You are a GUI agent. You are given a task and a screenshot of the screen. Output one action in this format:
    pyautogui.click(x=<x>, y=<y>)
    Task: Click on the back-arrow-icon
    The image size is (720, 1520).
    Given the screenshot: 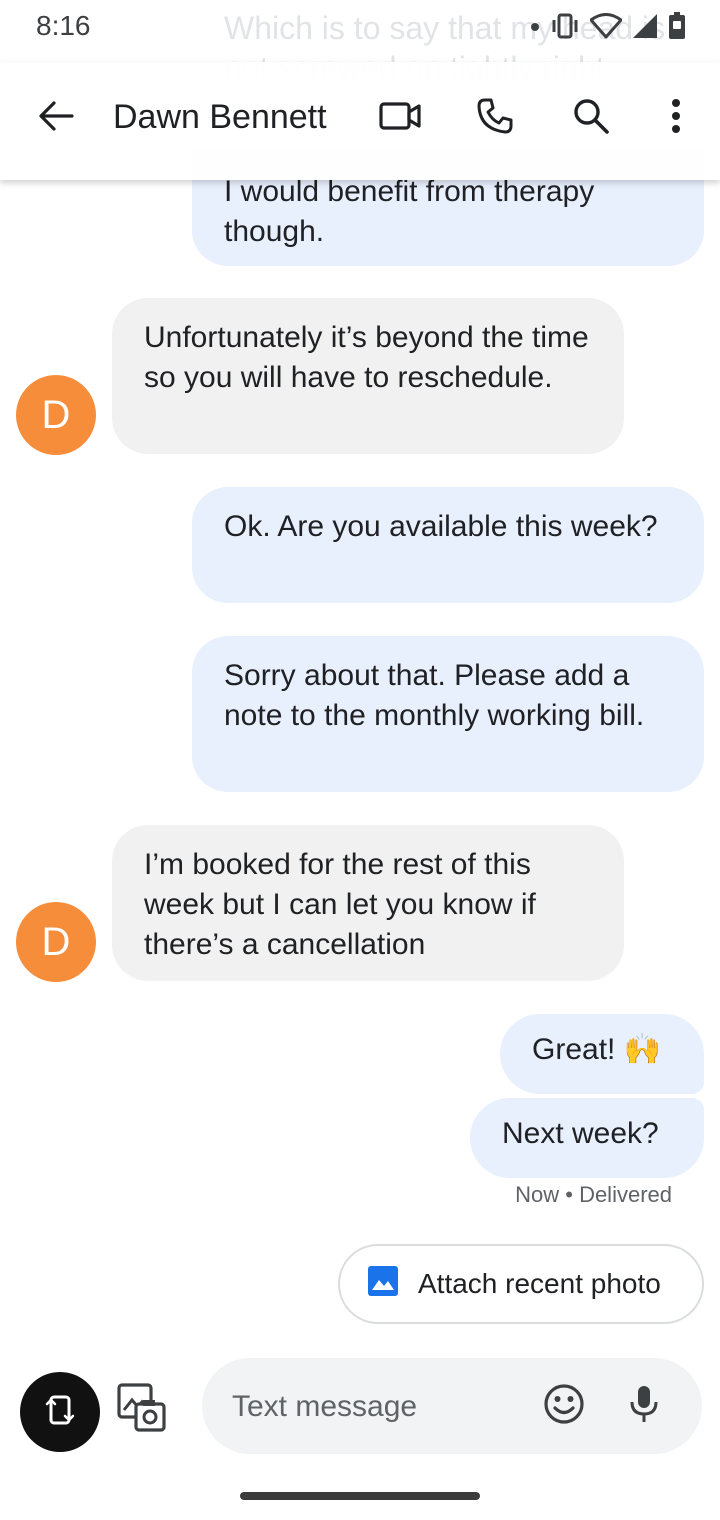 What is the action you would take?
    pyautogui.click(x=56, y=118)
    